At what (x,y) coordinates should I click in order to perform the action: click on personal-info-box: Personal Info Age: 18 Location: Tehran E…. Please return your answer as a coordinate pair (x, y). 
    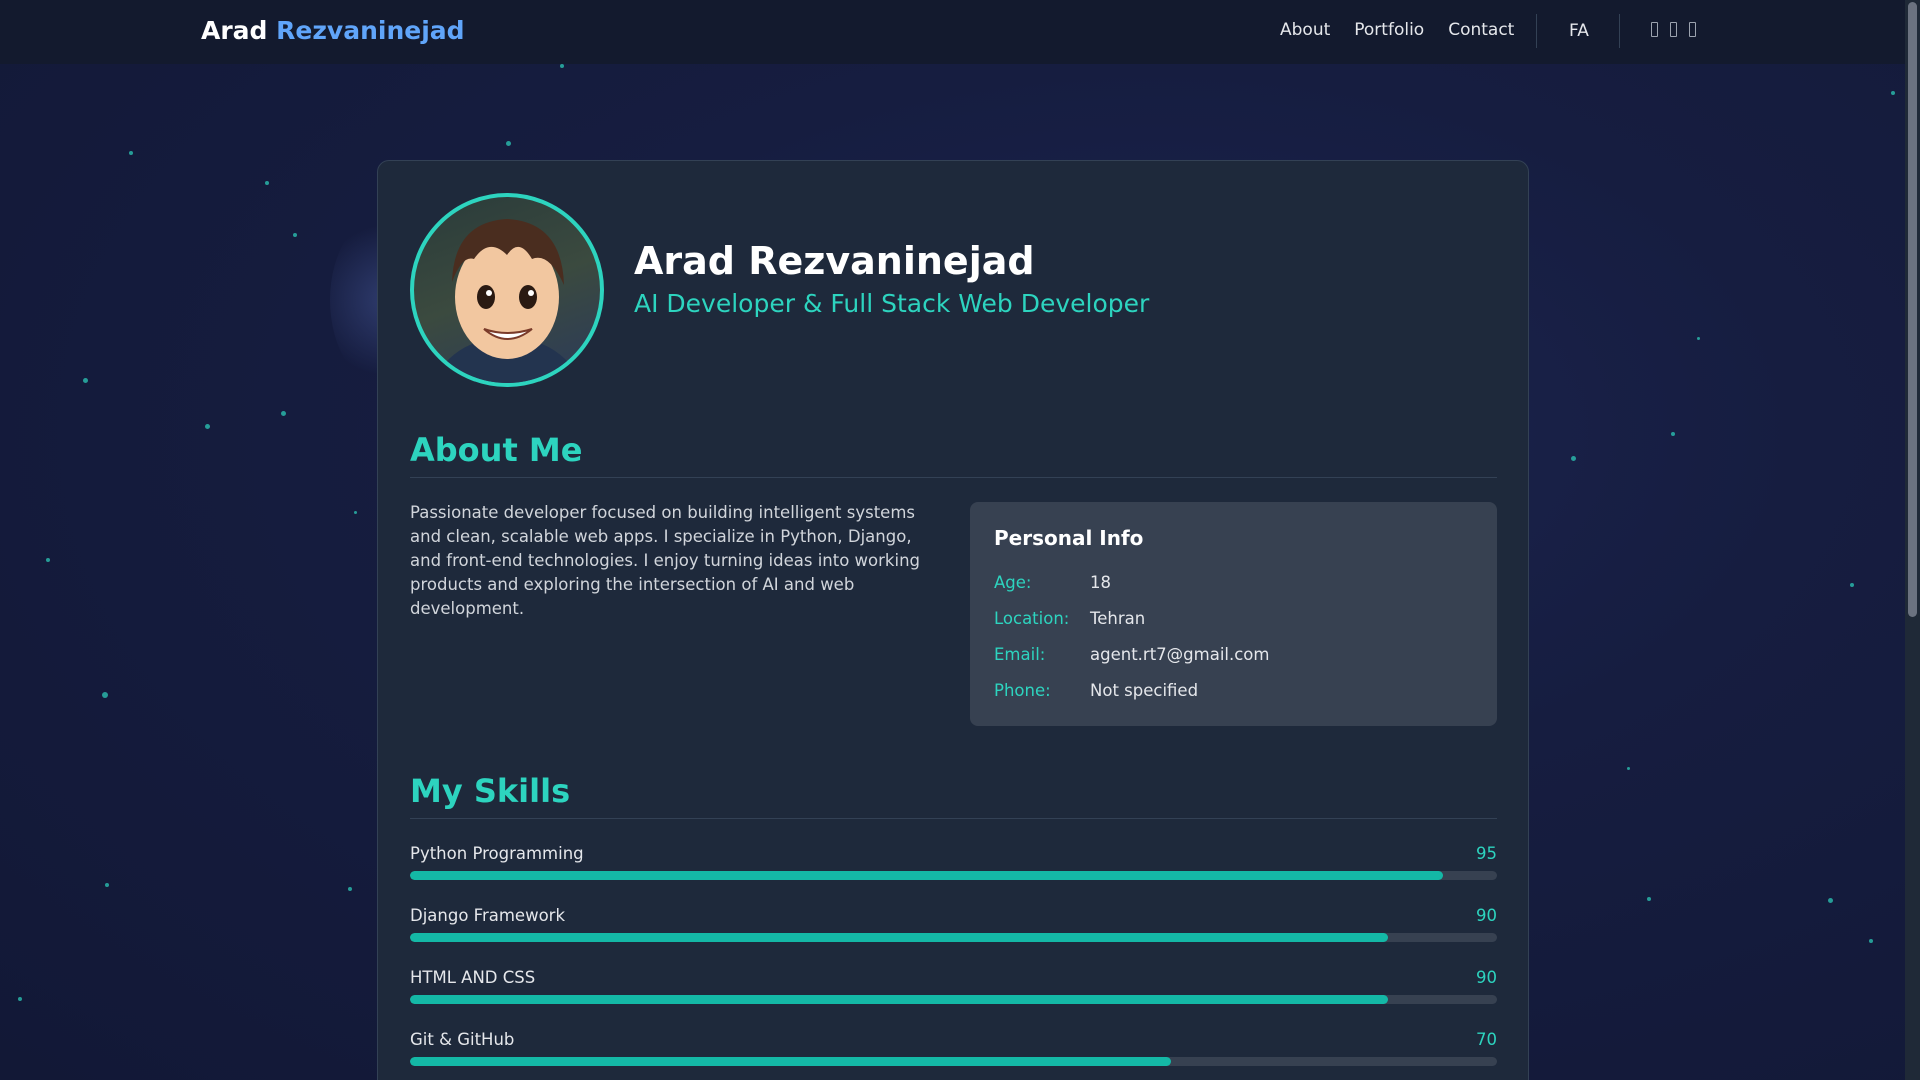
    Looking at the image, I should click on (1233, 614).